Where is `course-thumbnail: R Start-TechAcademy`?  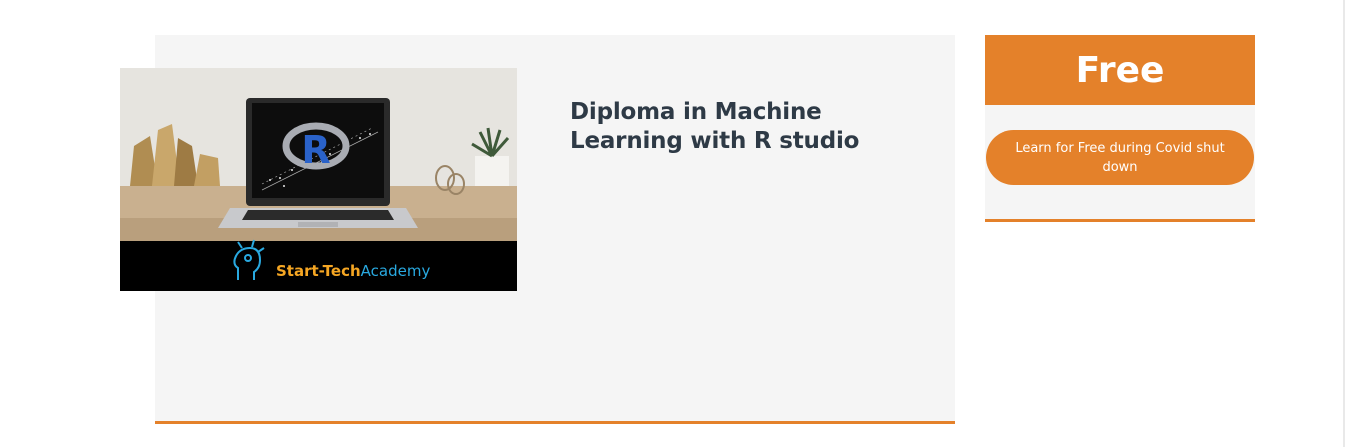
course-thumbnail: R Start-TechAcademy is located at coordinates (318, 179).